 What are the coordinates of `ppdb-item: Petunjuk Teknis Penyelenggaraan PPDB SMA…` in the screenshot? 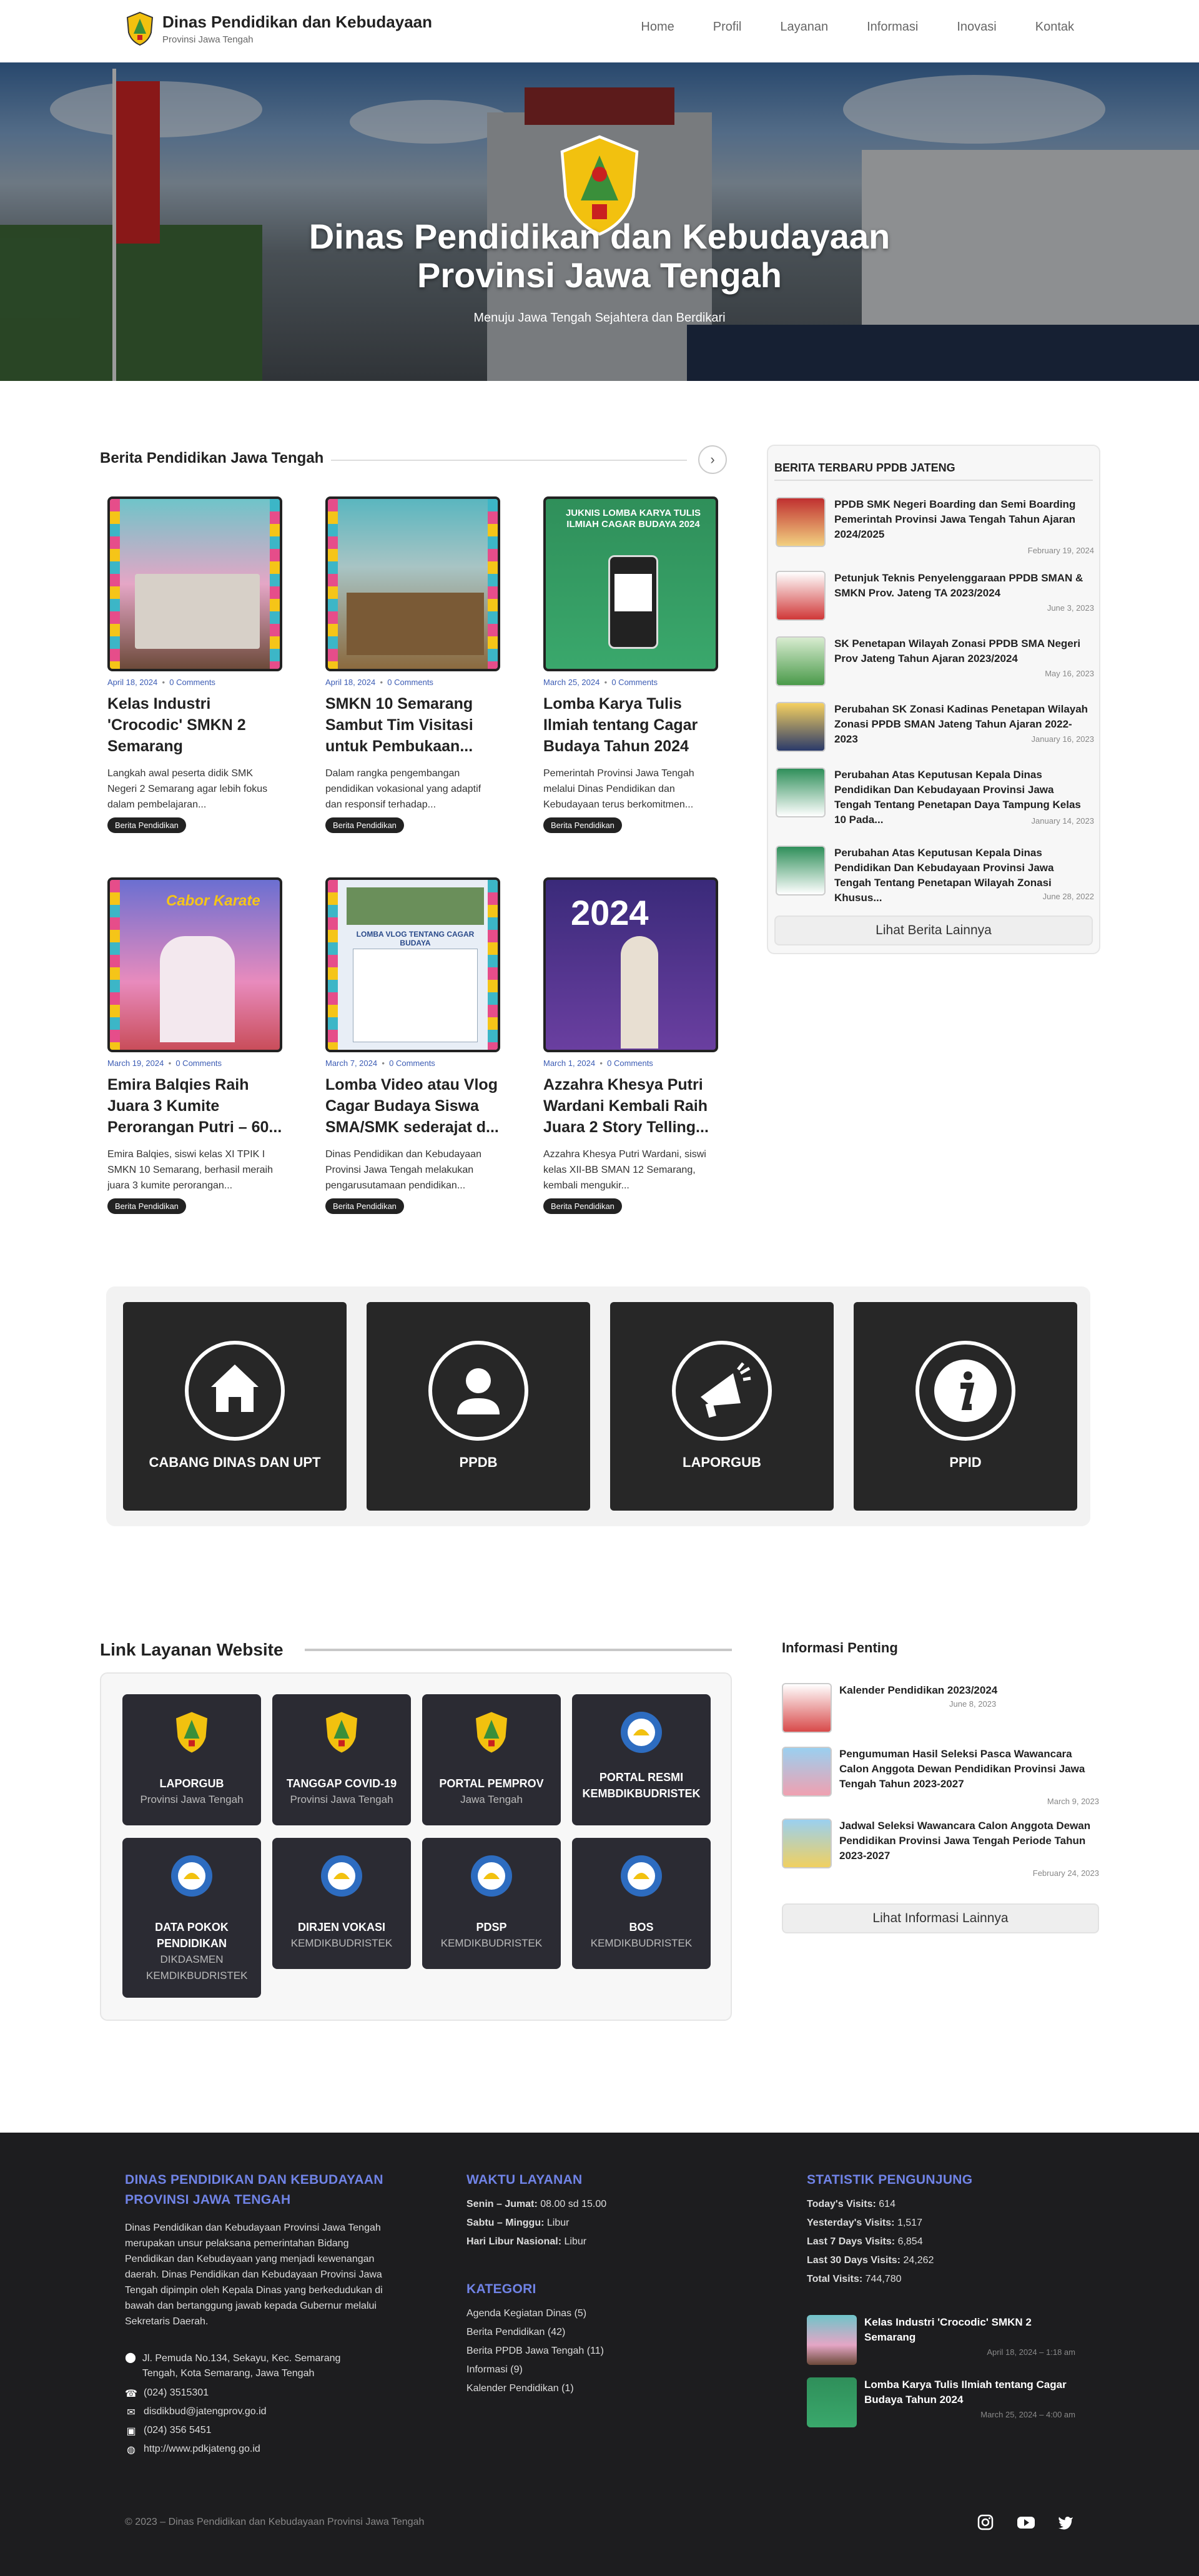 It's located at (935, 596).